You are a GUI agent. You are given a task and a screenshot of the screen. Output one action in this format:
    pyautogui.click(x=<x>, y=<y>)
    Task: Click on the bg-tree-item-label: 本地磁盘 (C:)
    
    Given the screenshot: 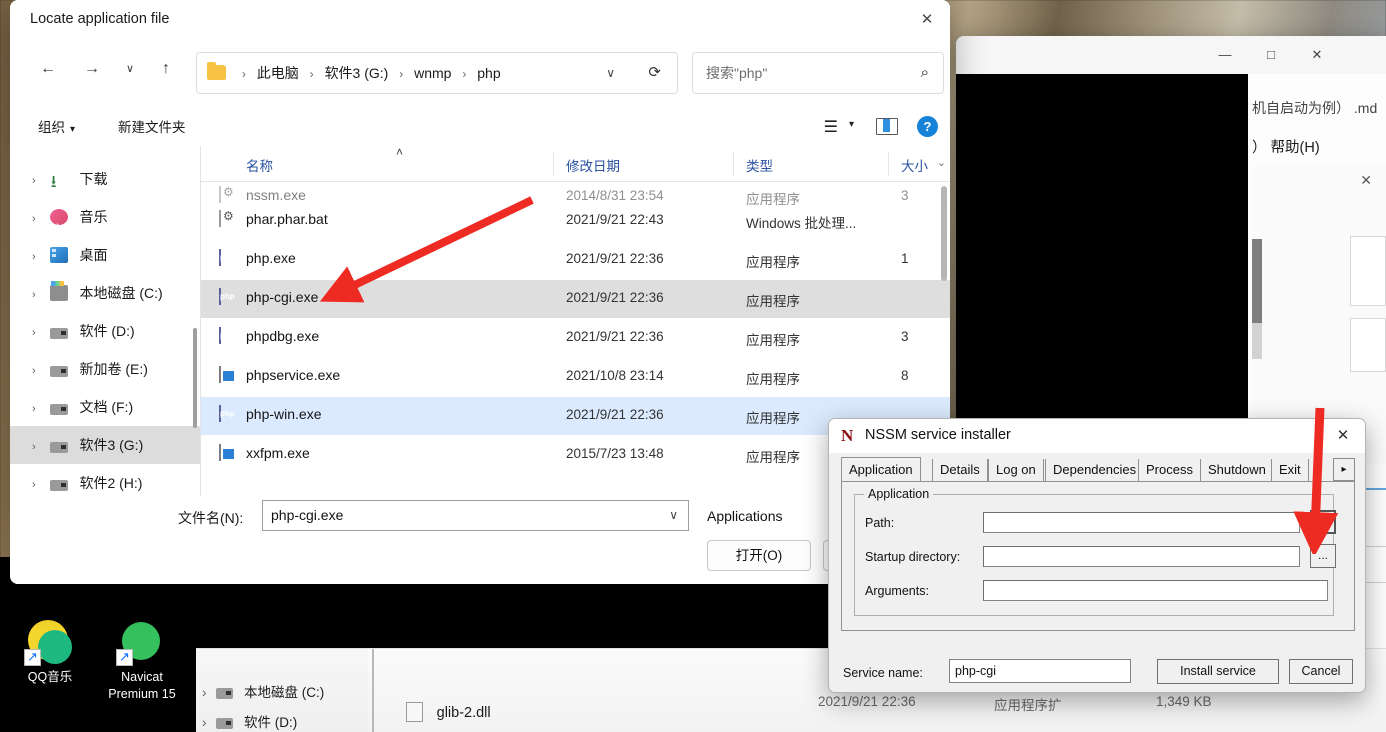 What is the action you would take?
    pyautogui.click(x=284, y=692)
    